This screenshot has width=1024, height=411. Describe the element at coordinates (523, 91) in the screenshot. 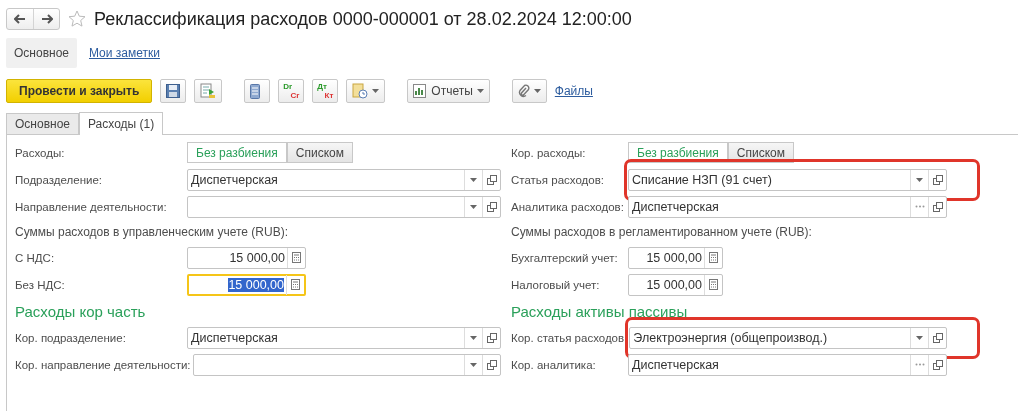

I see `paperclip-icon` at that location.